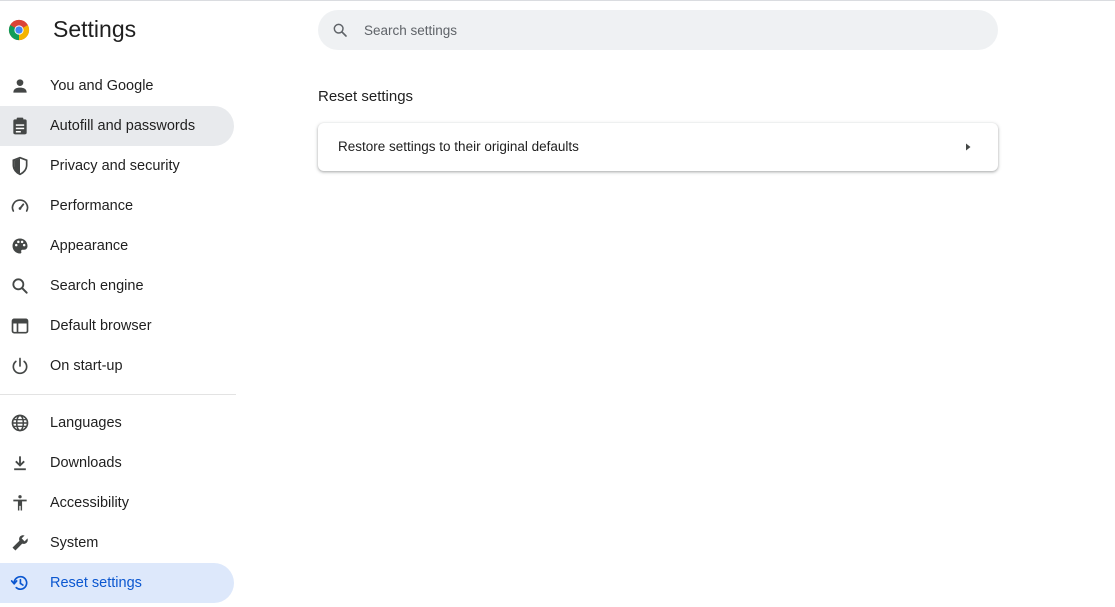 The image size is (1115, 607). What do you see at coordinates (968, 147) in the screenshot?
I see `arrow-right-icon` at bounding box center [968, 147].